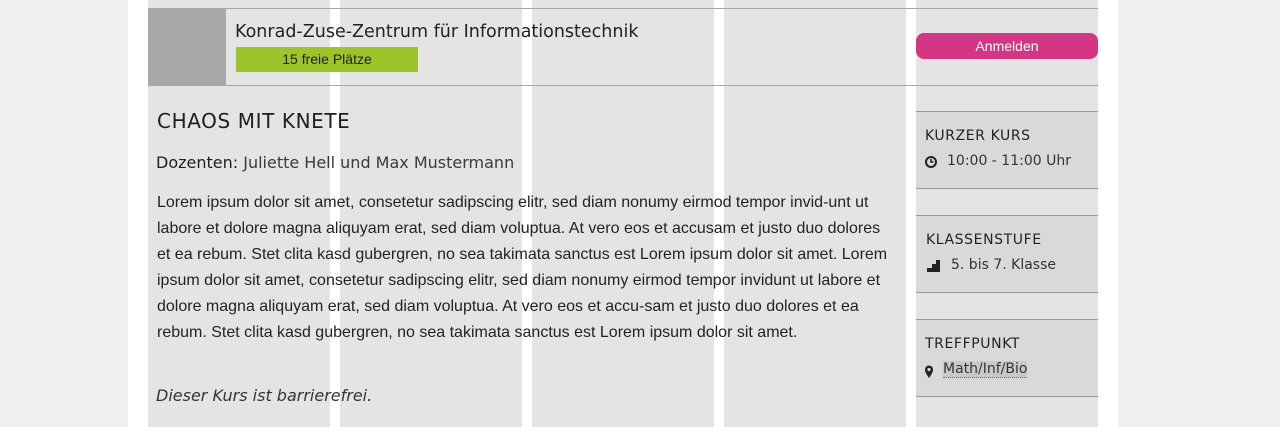 Image resolution: width=1280 pixels, height=427 pixels. Describe the element at coordinates (973, 344) in the screenshot. I see `location-heading: TREFFPUNKT` at that location.